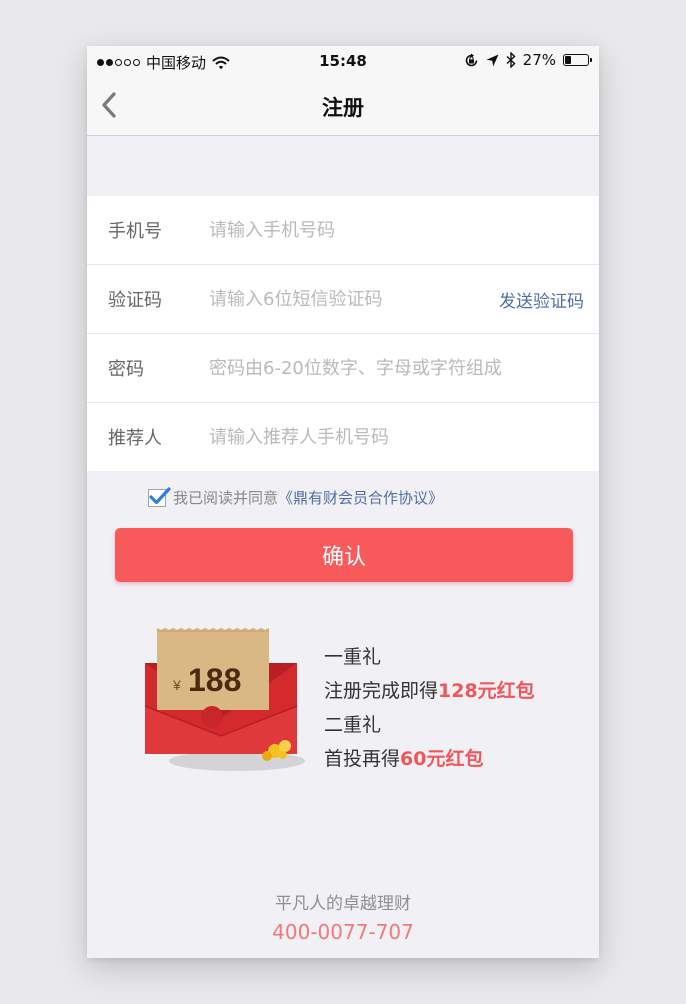  Describe the element at coordinates (511, 60) in the screenshot. I see `bluetooth-icon` at that location.